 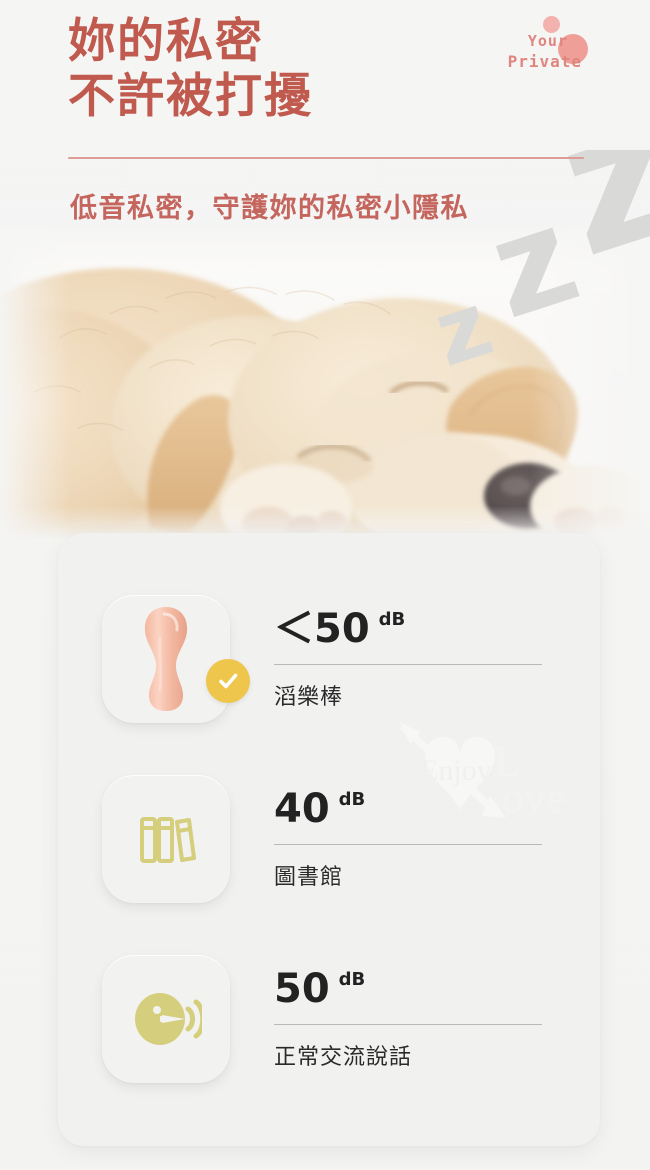 I want to click on hero-fade-right, so click(x=590, y=384).